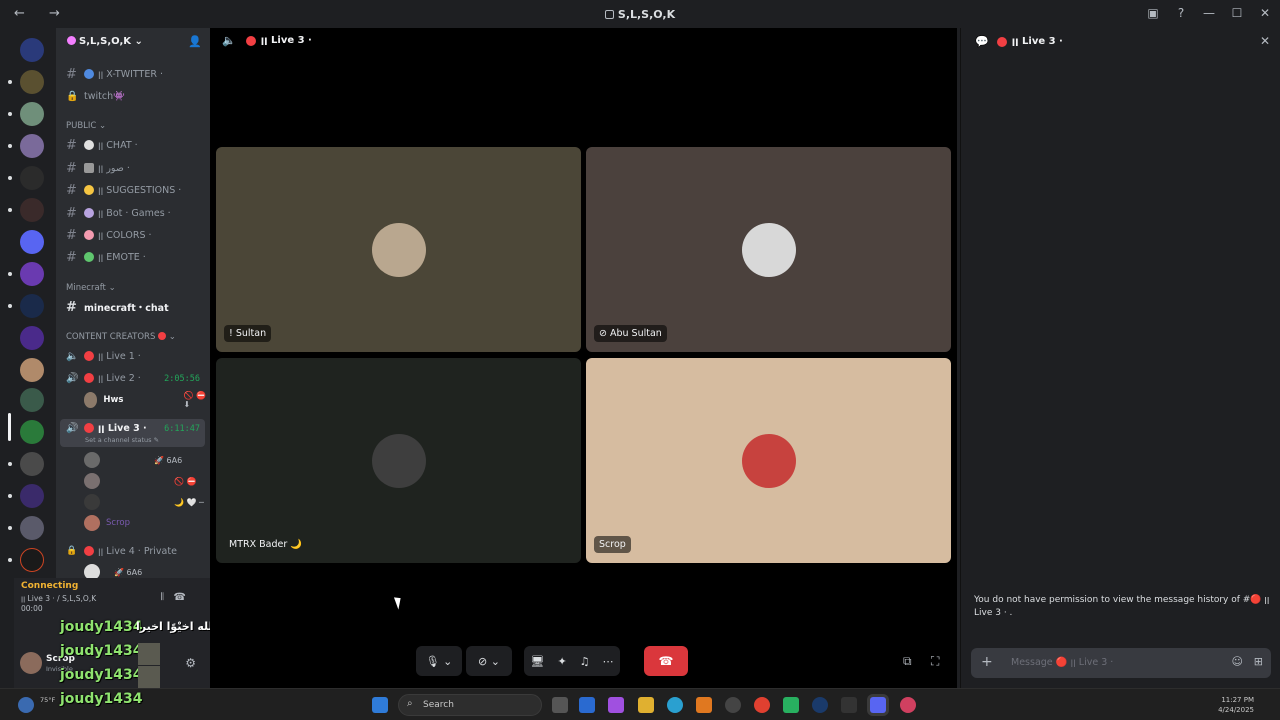 This screenshot has width=1280, height=720. What do you see at coordinates (470, 705) in the screenshot?
I see `taskbar-search: ⌕ Search` at bounding box center [470, 705].